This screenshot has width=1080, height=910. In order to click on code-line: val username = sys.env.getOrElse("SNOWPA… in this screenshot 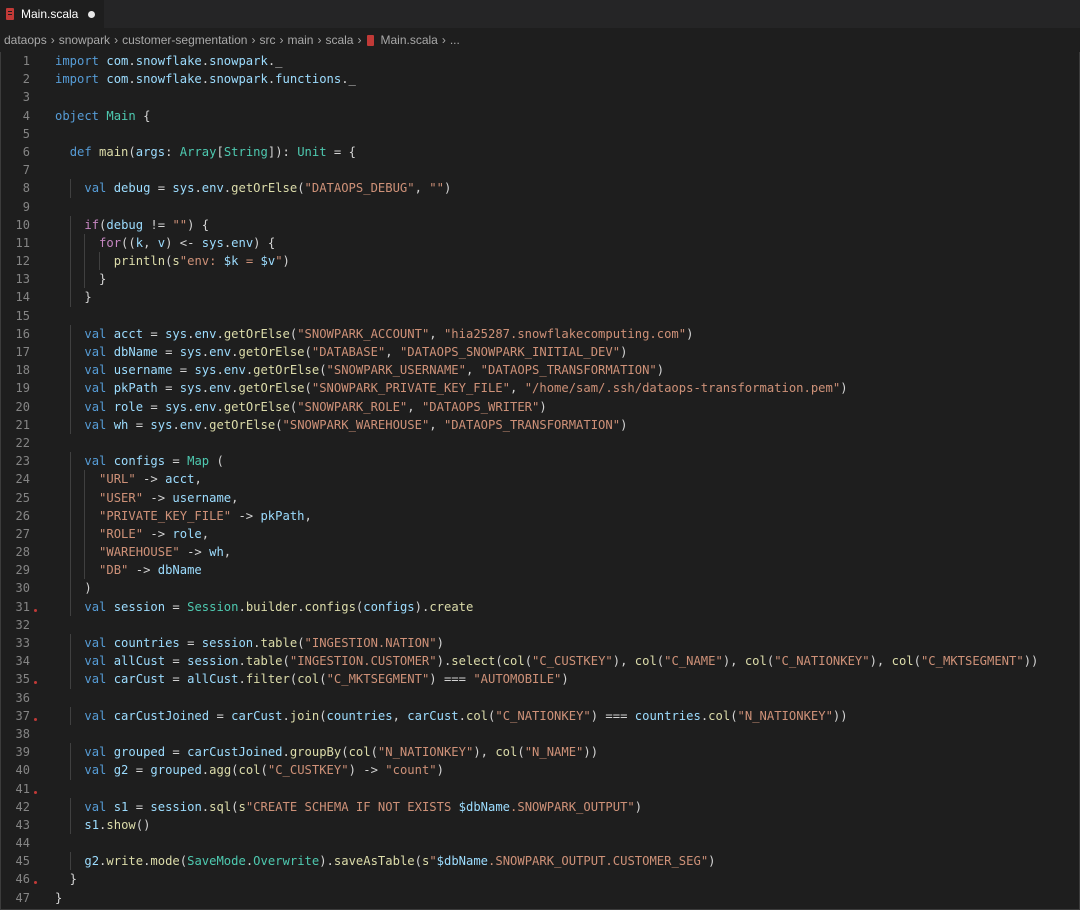, I will do `click(565, 370)`.